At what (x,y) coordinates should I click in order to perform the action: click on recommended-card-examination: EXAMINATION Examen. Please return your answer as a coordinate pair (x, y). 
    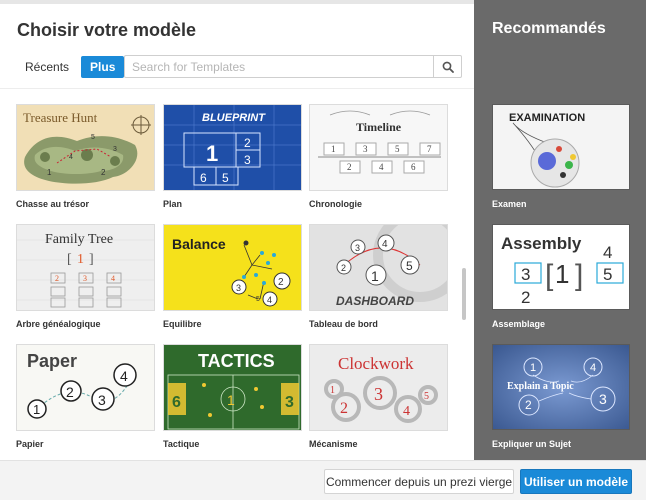
    Looking at the image, I should click on (561, 156).